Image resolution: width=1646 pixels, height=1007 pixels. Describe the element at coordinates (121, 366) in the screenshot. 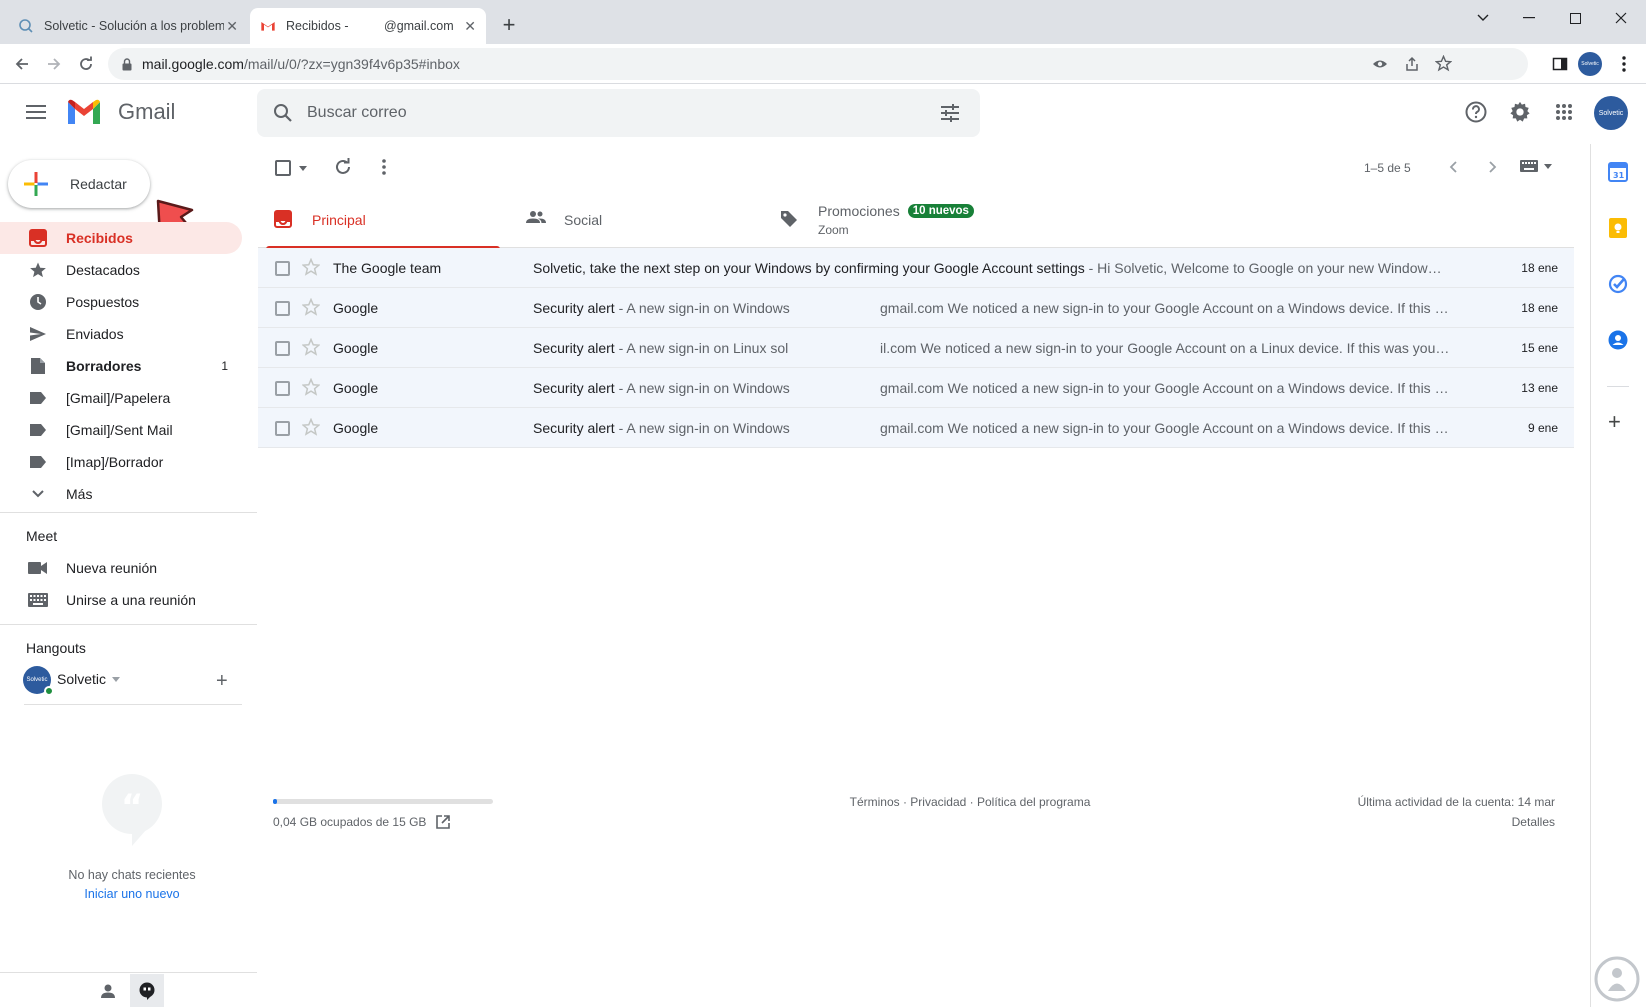

I see `sidebar-item-borradores: Borradores 1` at that location.